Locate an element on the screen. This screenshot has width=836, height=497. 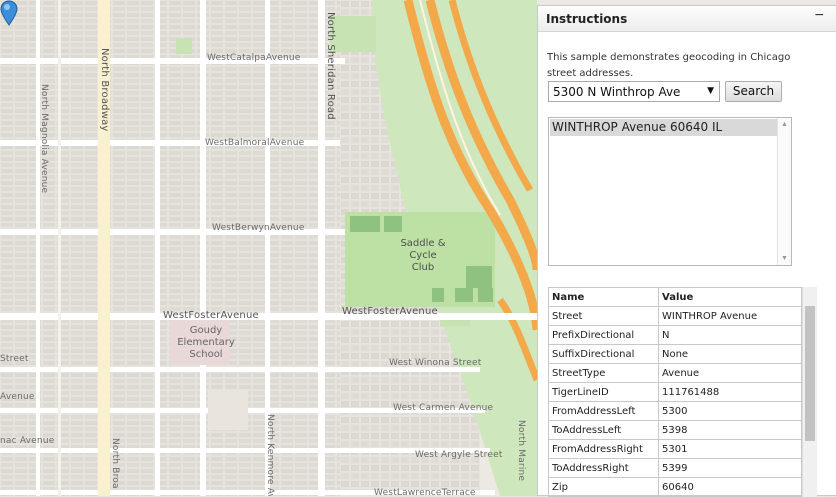
table-row: StreetType Avenue is located at coordinates (675, 373).